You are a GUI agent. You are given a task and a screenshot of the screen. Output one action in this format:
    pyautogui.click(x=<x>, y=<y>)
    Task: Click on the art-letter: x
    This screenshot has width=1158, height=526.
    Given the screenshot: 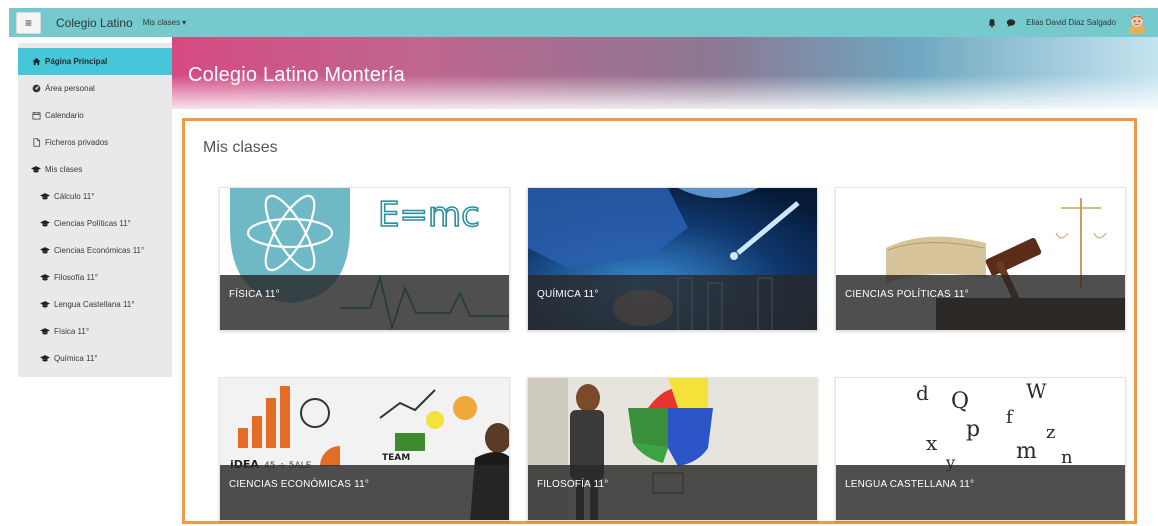 What is the action you would take?
    pyautogui.click(x=932, y=443)
    